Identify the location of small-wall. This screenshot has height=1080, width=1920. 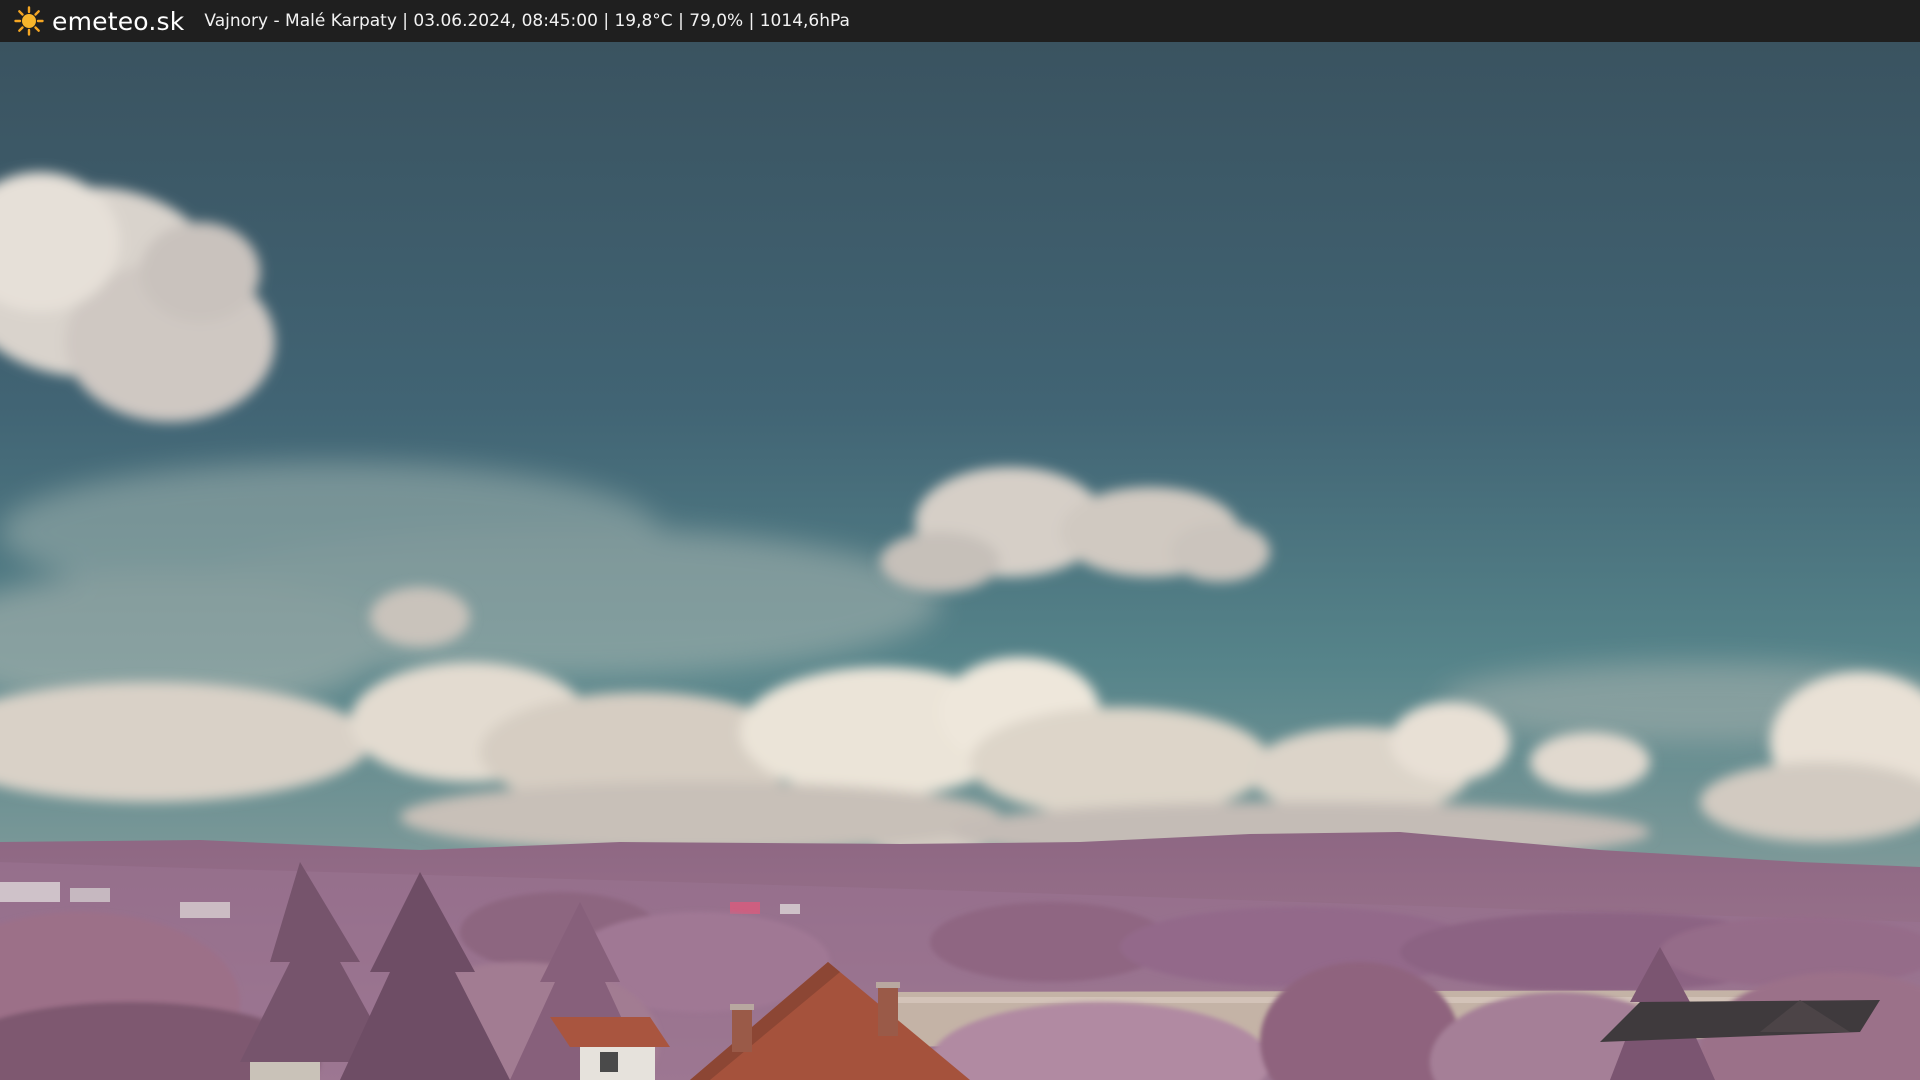
(285, 1071).